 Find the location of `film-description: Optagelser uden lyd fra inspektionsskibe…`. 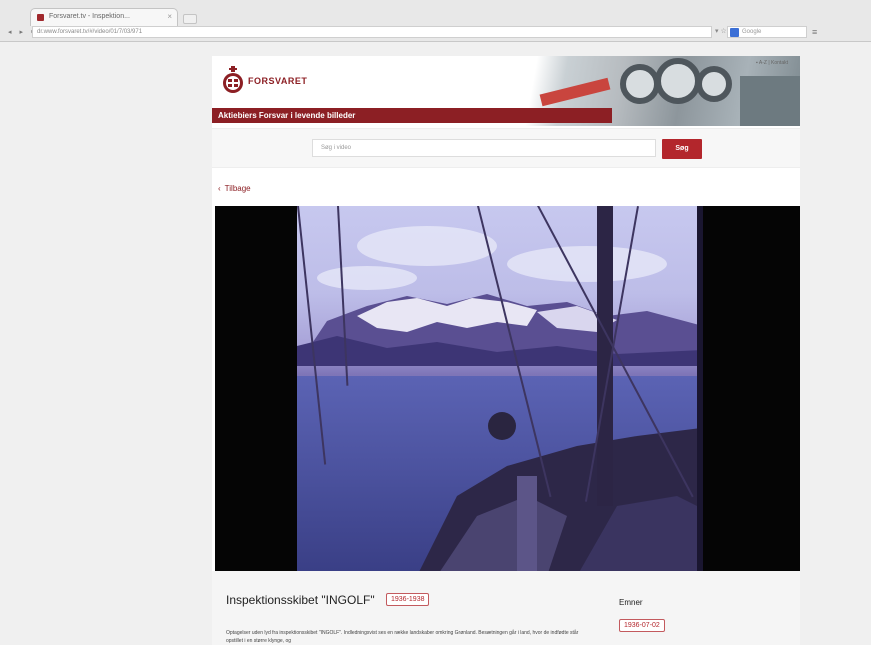

film-description: Optagelser uden lyd fra inspektionsskibe… is located at coordinates (402, 637).